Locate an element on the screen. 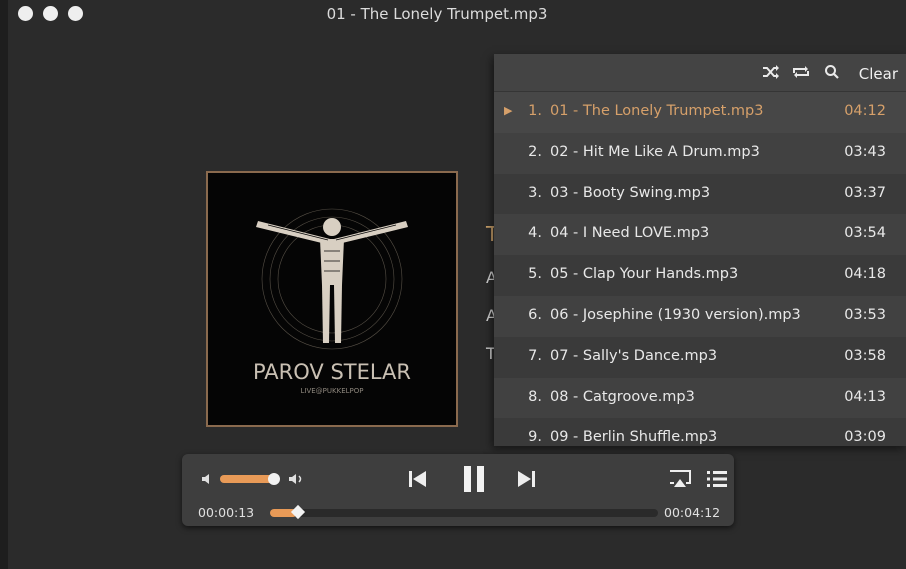 The height and width of the screenshot is (569, 906). search-icon is located at coordinates (832, 74).